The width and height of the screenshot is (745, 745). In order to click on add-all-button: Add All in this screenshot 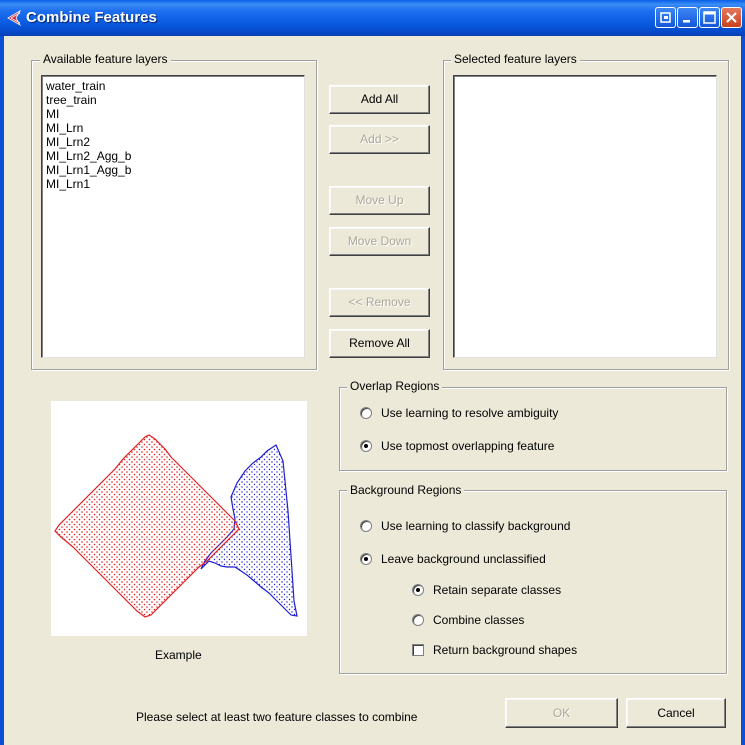, I will do `click(379, 99)`.